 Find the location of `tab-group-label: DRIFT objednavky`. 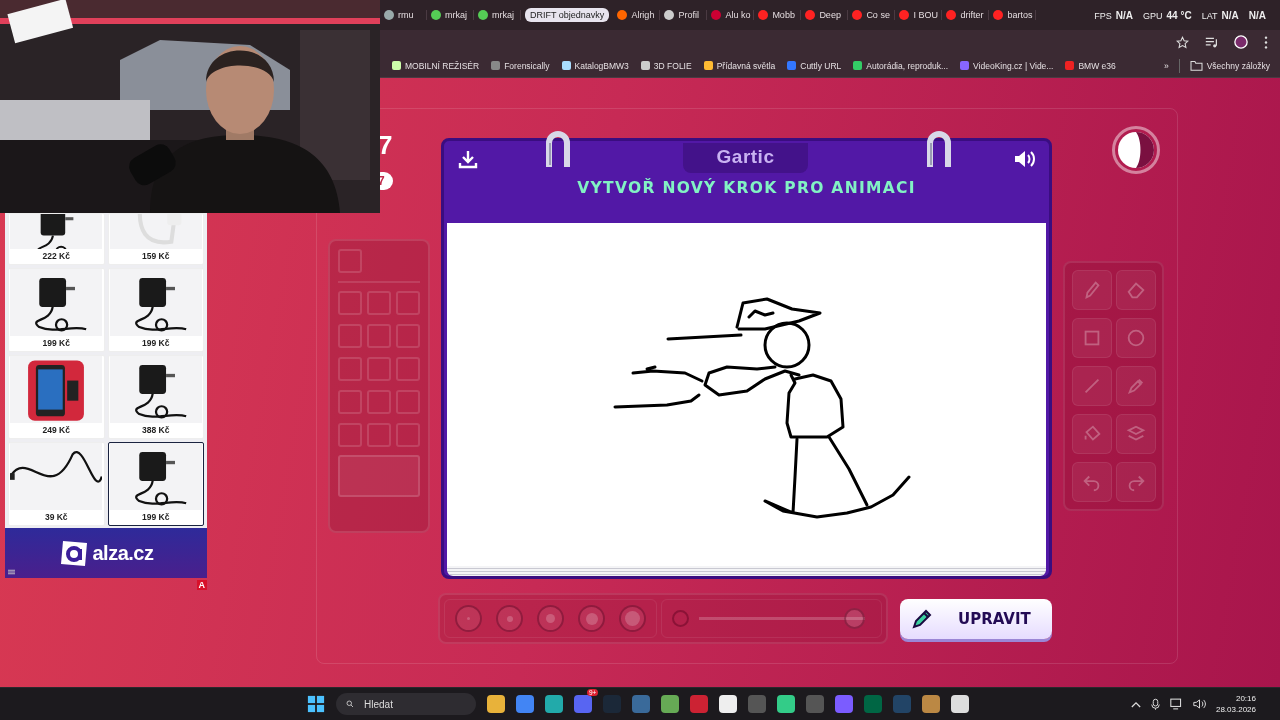

tab-group-label: DRIFT objednavky is located at coordinates (567, 15).